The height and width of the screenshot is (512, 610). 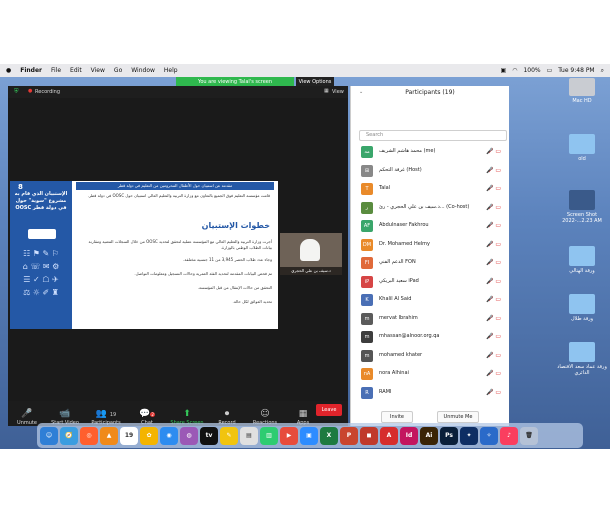 I want to click on participant-avatar: T, so click(x=367, y=189).